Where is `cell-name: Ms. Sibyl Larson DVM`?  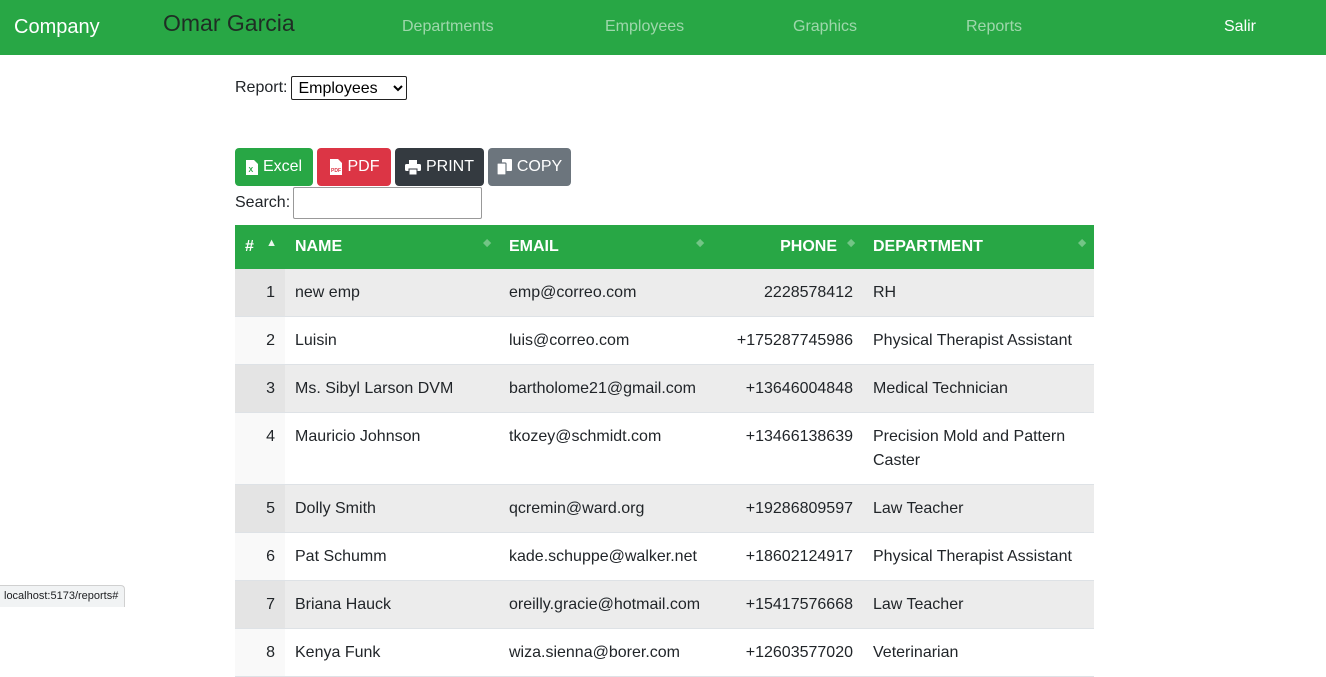
cell-name: Ms. Sibyl Larson DVM is located at coordinates (392, 388).